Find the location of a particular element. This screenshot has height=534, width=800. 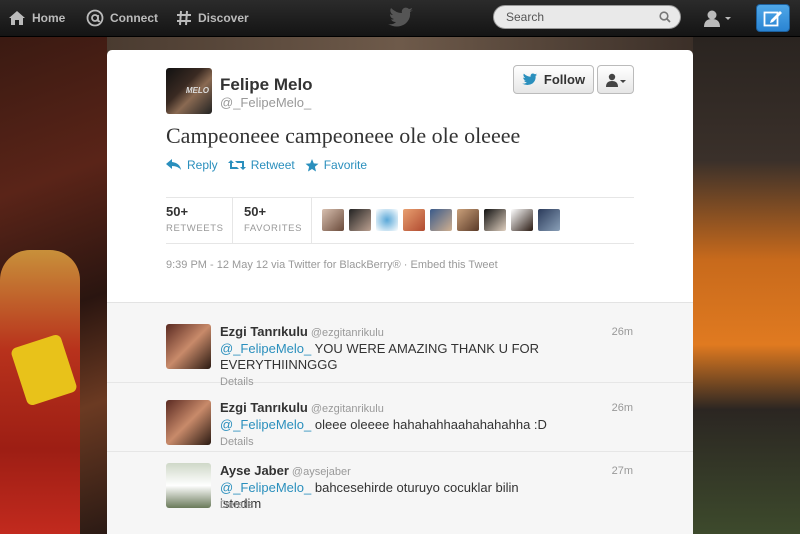

reply-author-name: Ayse Jaber is located at coordinates (254, 470).